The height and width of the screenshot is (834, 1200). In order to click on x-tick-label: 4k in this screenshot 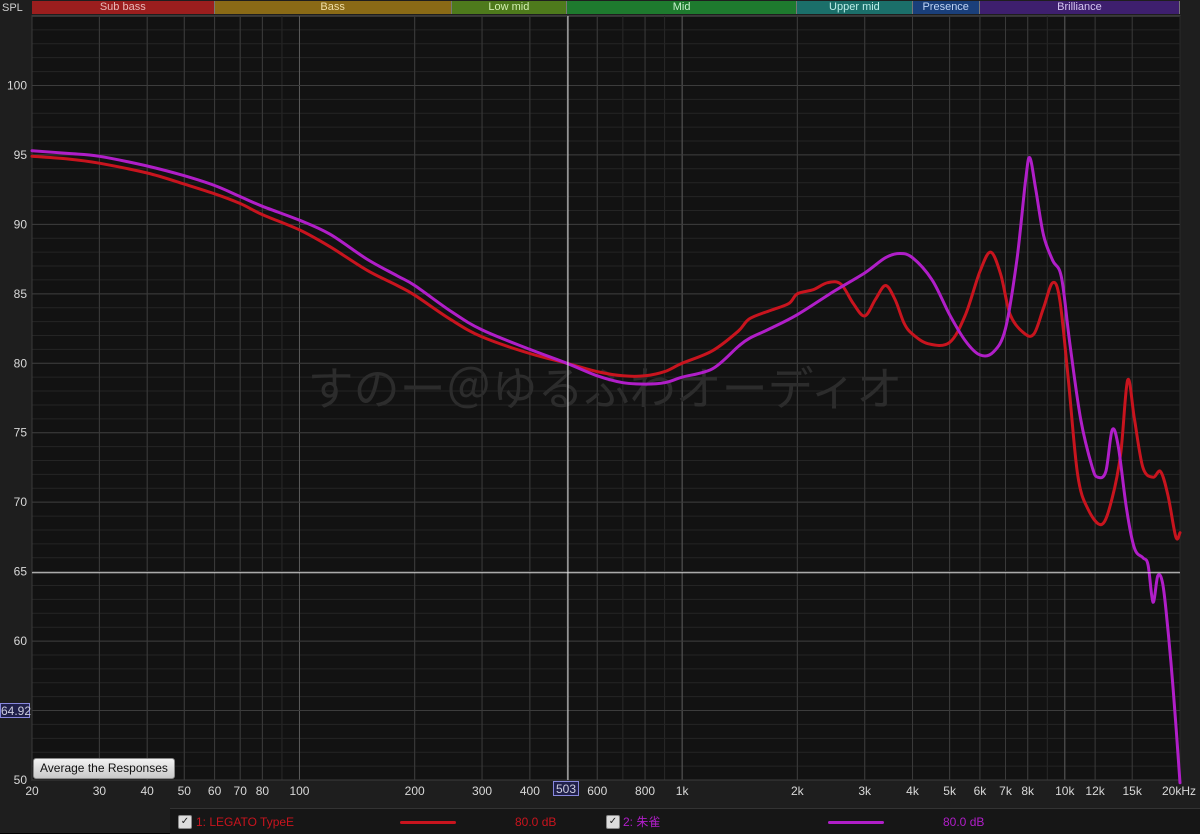, I will do `click(913, 791)`.